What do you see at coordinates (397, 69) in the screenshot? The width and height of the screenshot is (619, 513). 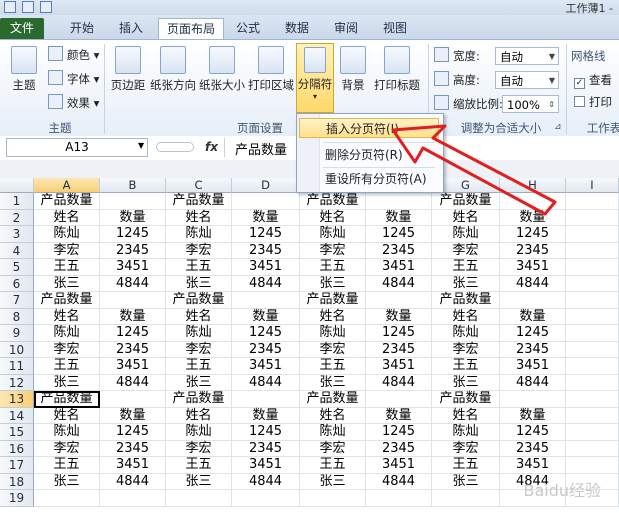 I see `print-titles-button: 打印标题` at bounding box center [397, 69].